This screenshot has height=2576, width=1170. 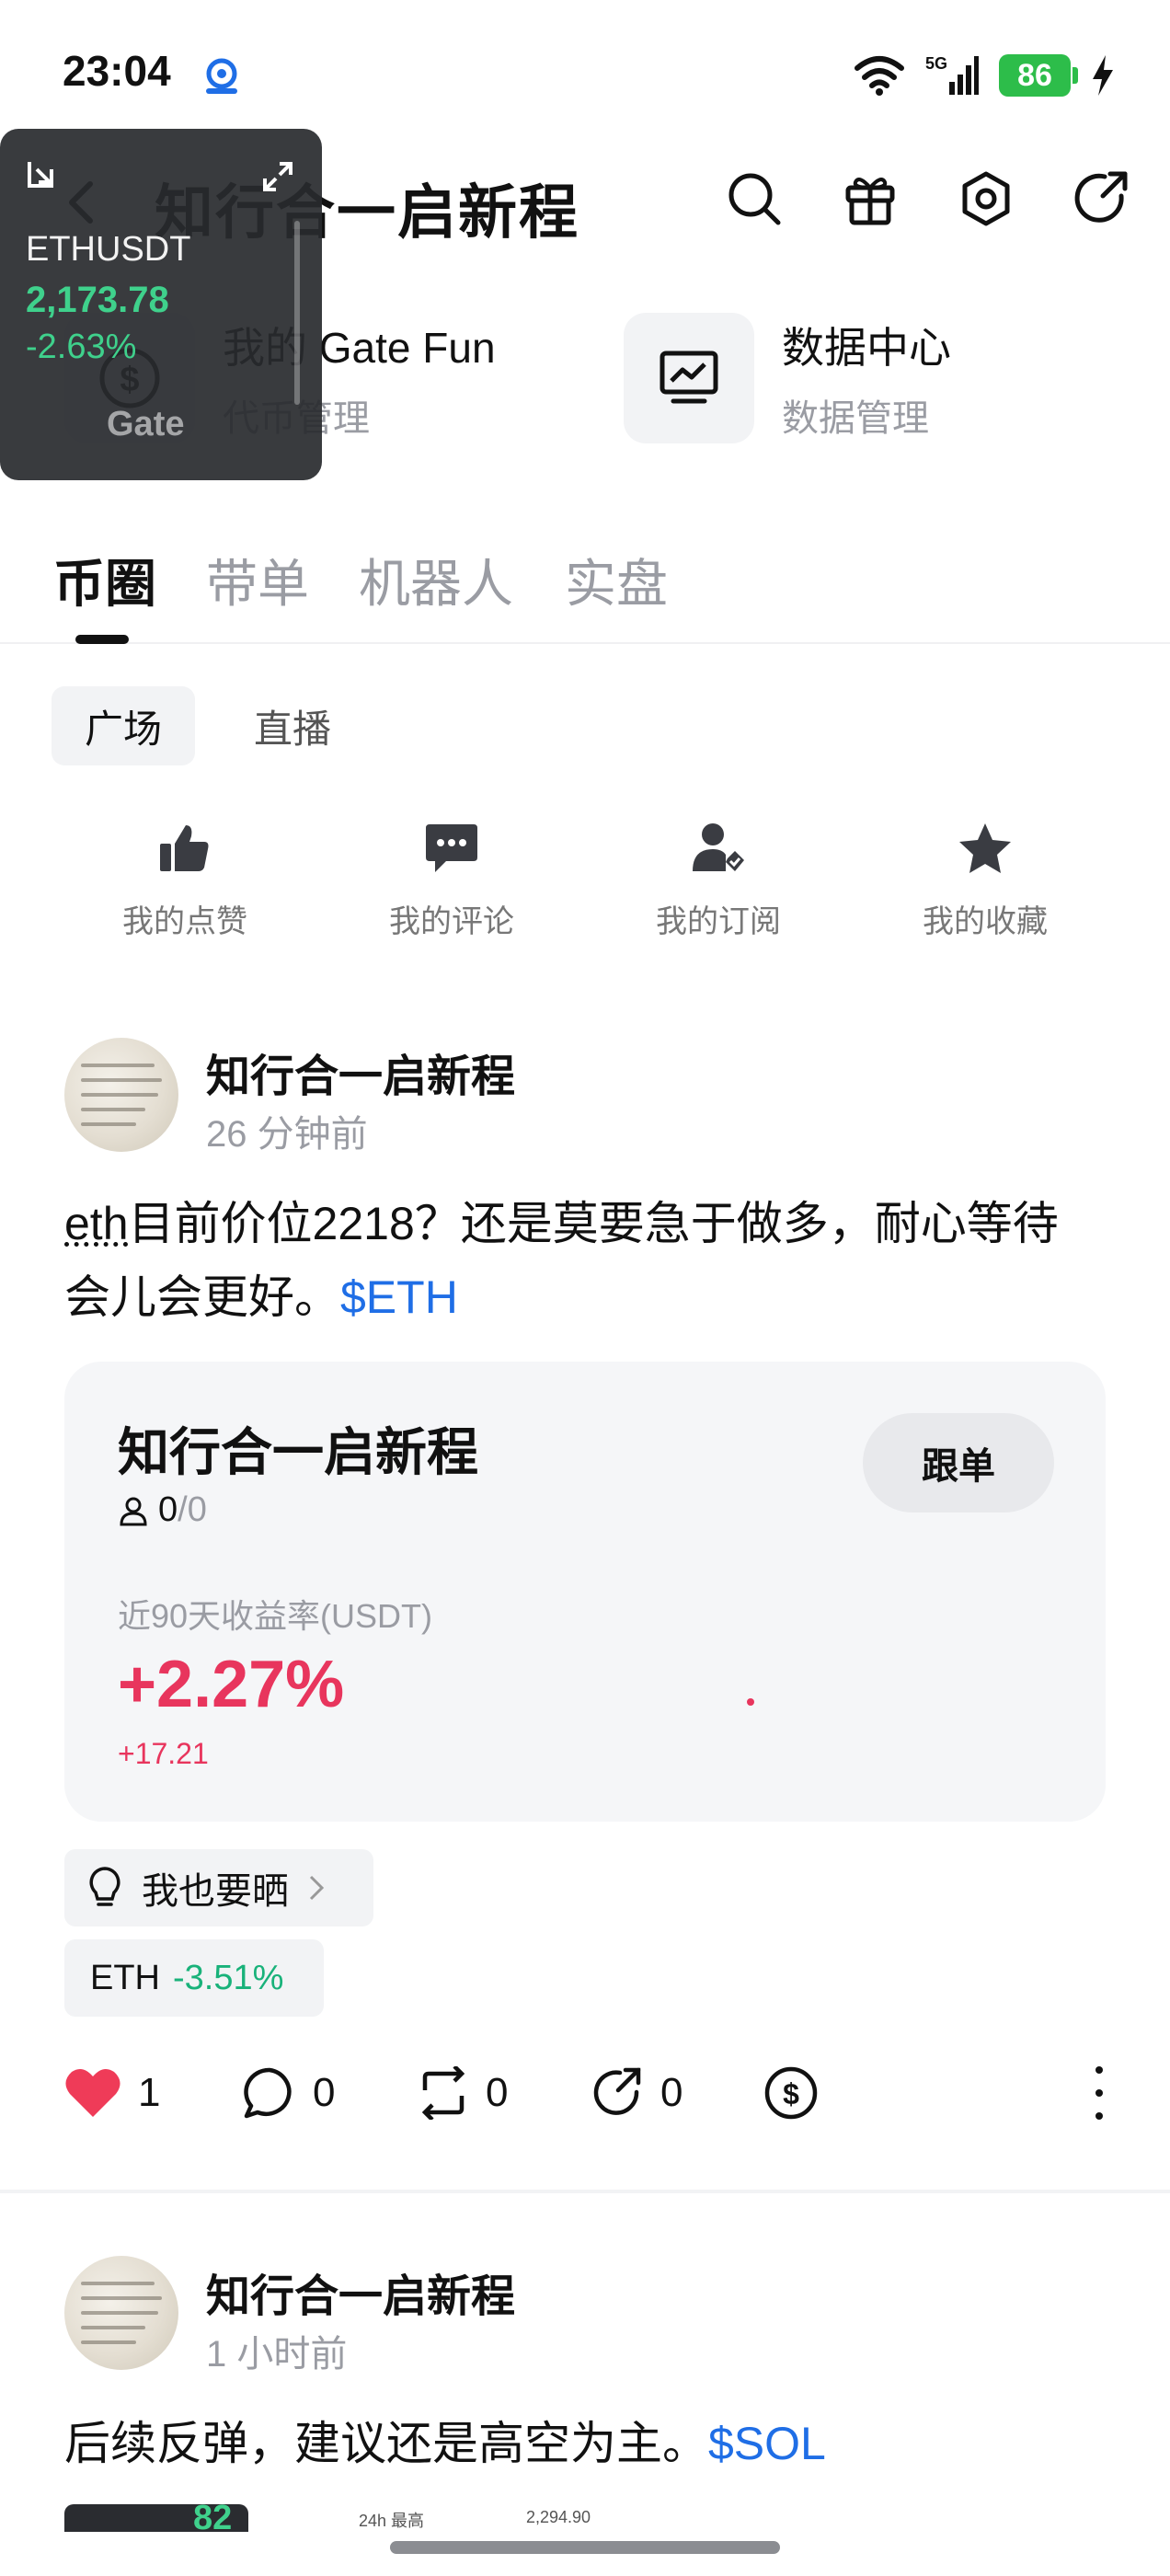 I want to click on main-tab-bar: 币圈 带单 机器人 实盘, so click(x=585, y=589).